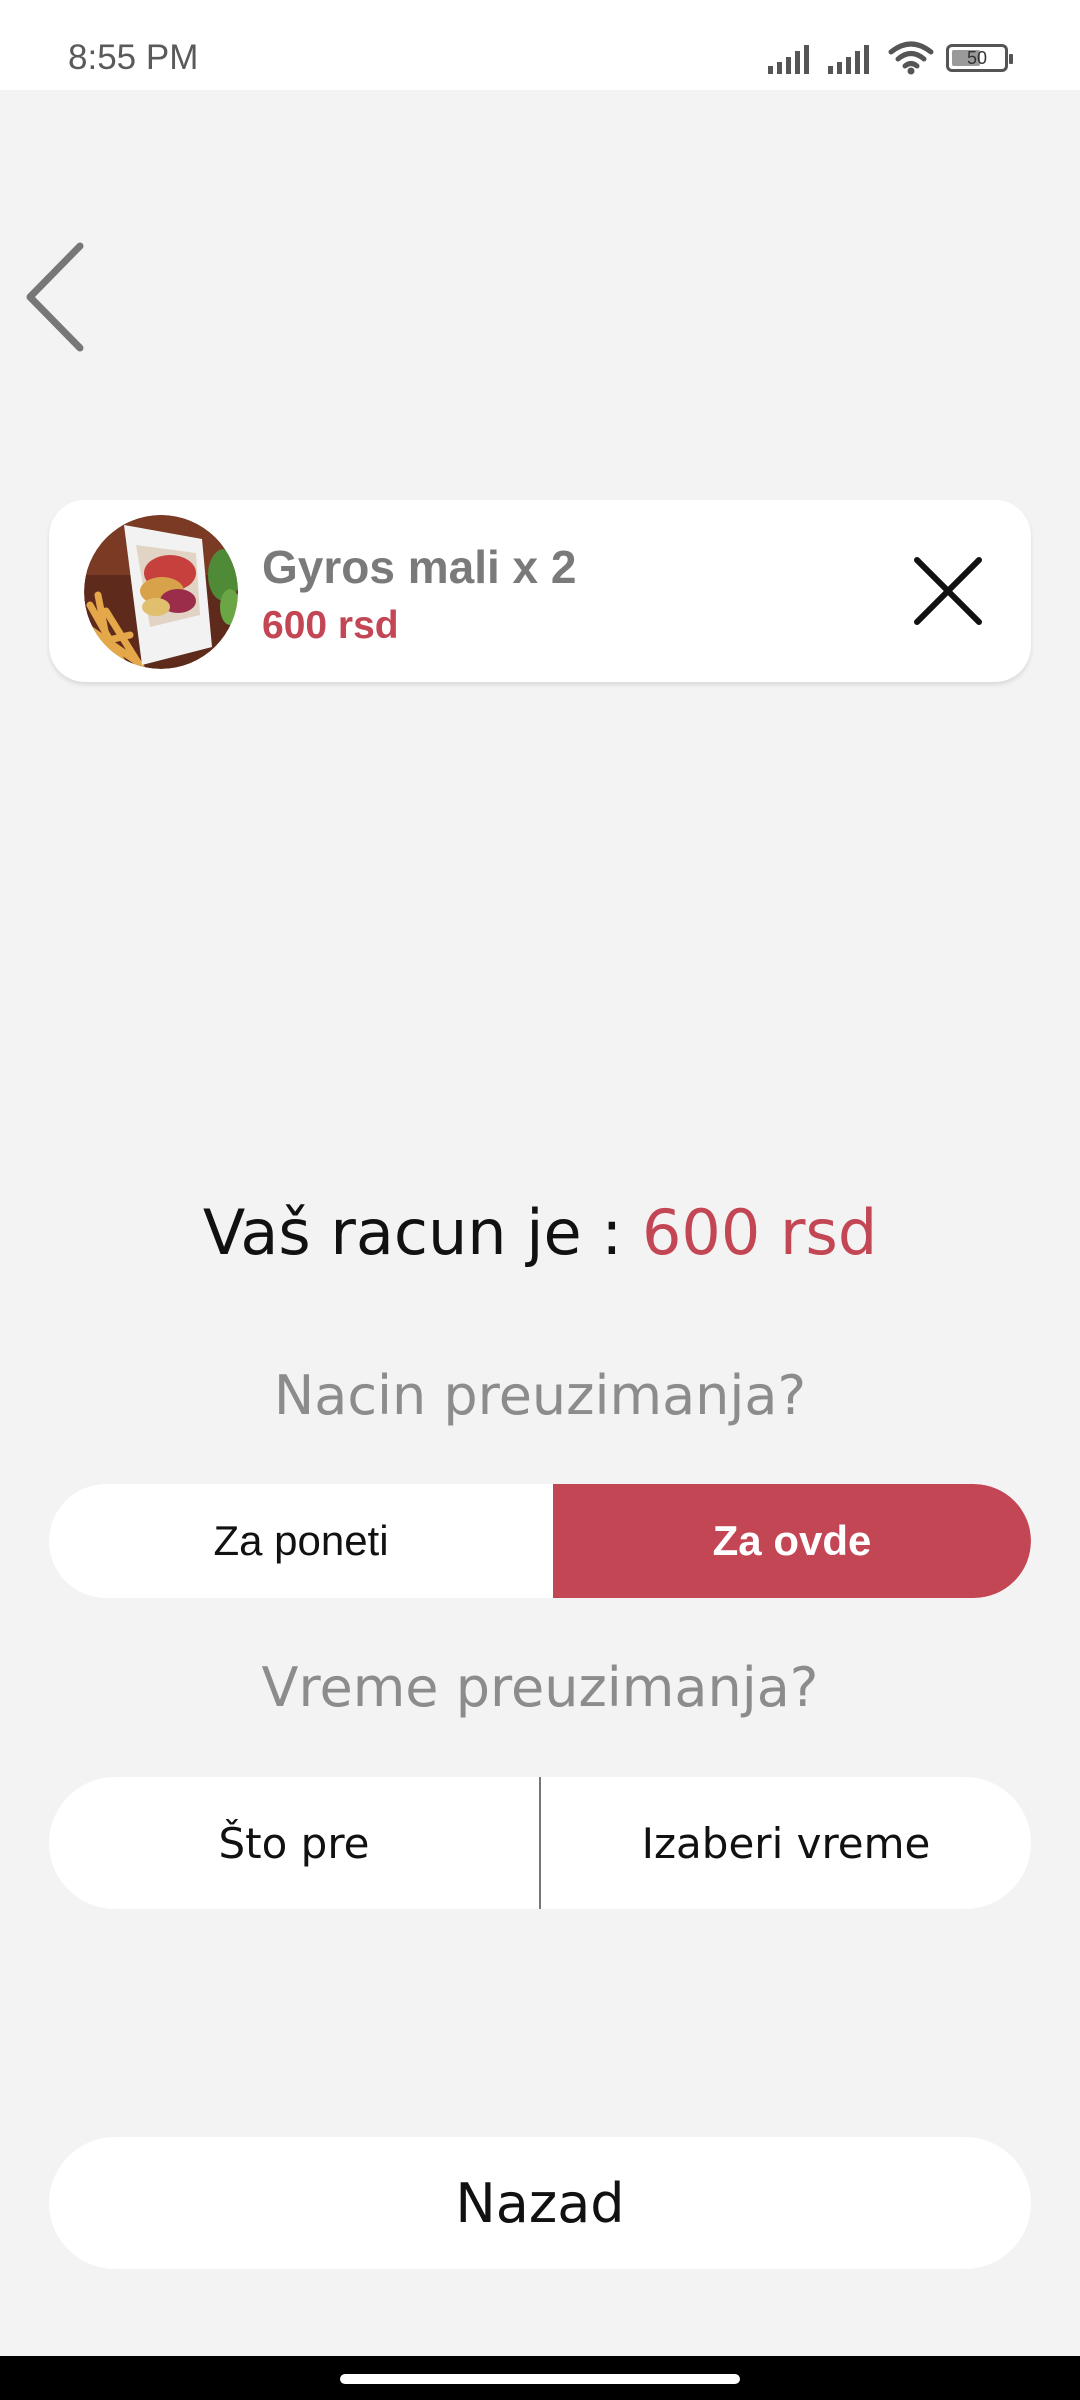  I want to click on status-bar: 8:55 PM 50, so click(540, 45).